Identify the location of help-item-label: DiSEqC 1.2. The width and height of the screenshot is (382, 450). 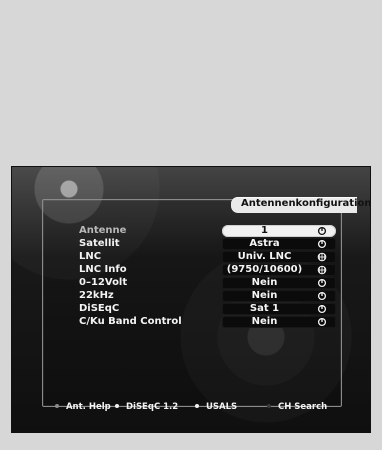
(152, 407).